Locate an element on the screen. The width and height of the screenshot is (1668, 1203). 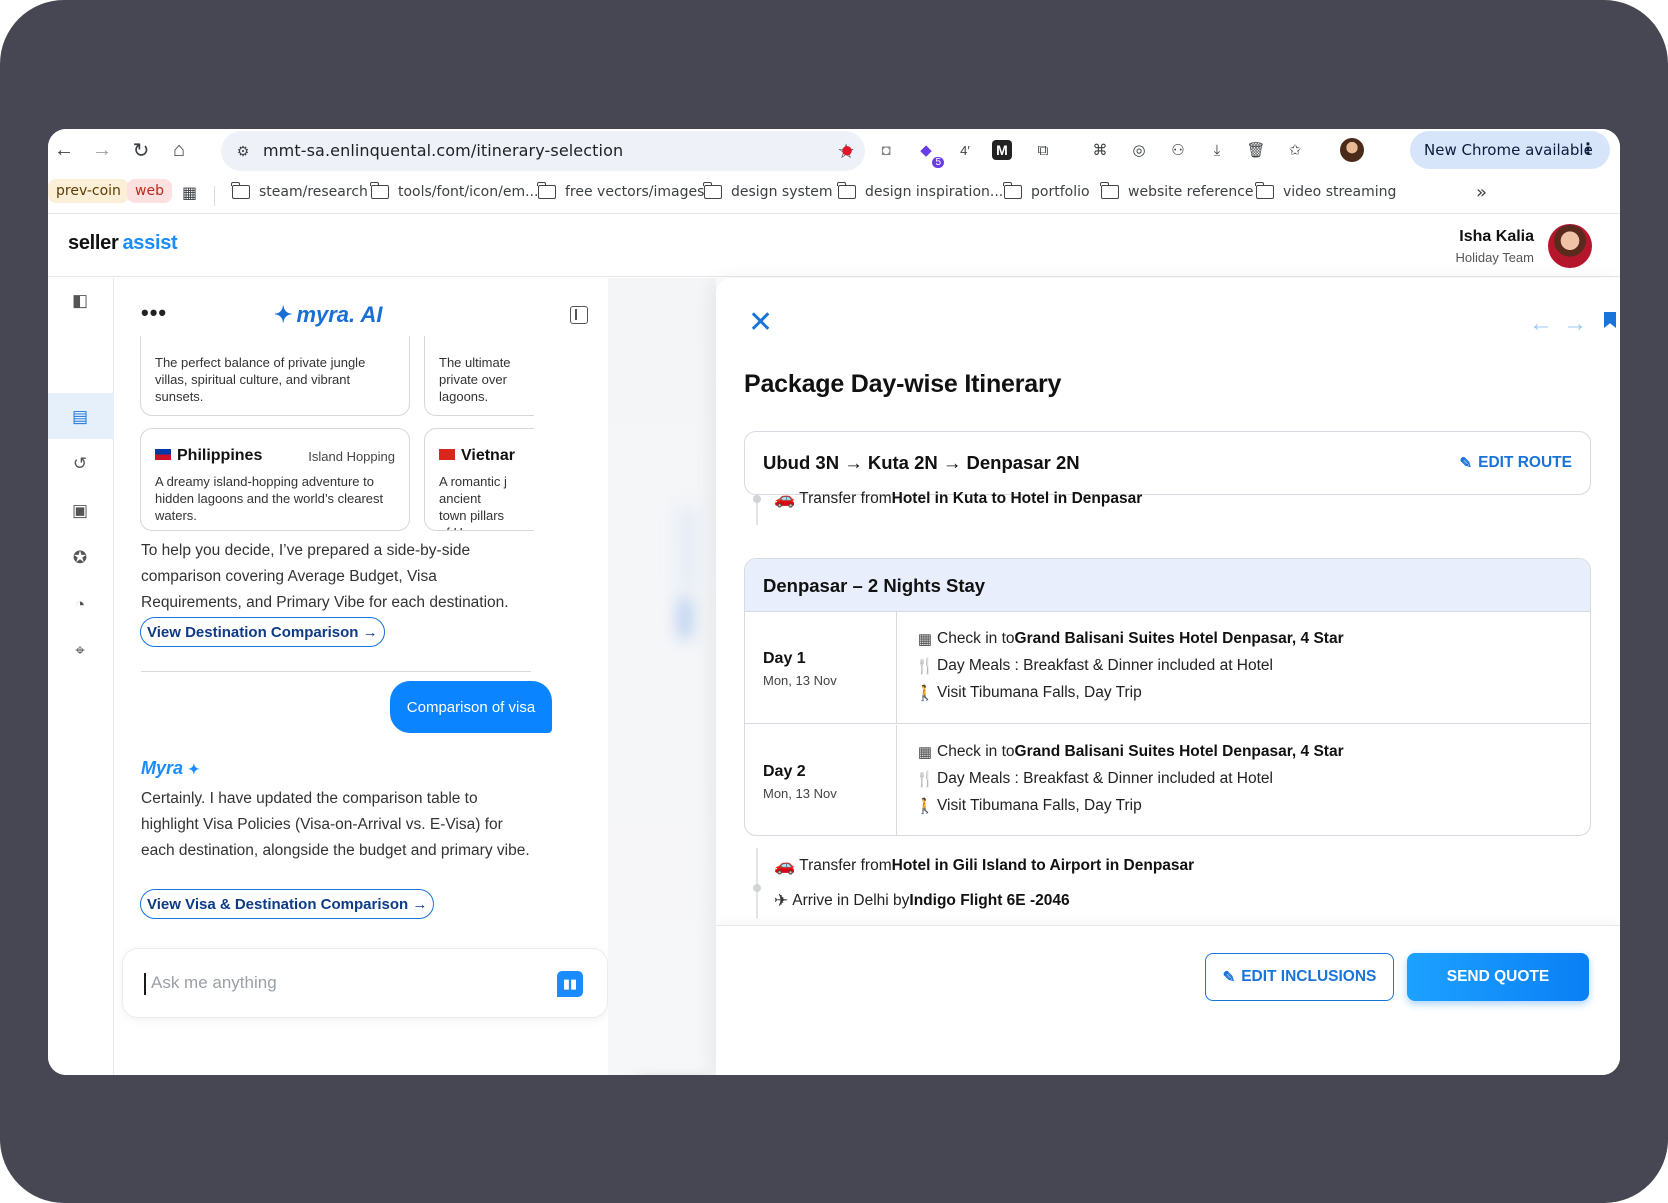
bookmark-folder-website-reference: website reference is located at coordinates (1177, 192).